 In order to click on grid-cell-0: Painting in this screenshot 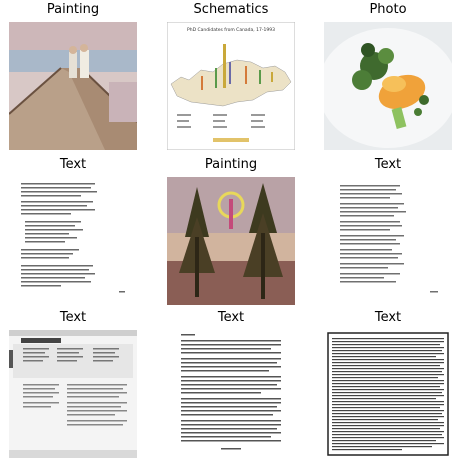, I will do `click(73, 75)`.